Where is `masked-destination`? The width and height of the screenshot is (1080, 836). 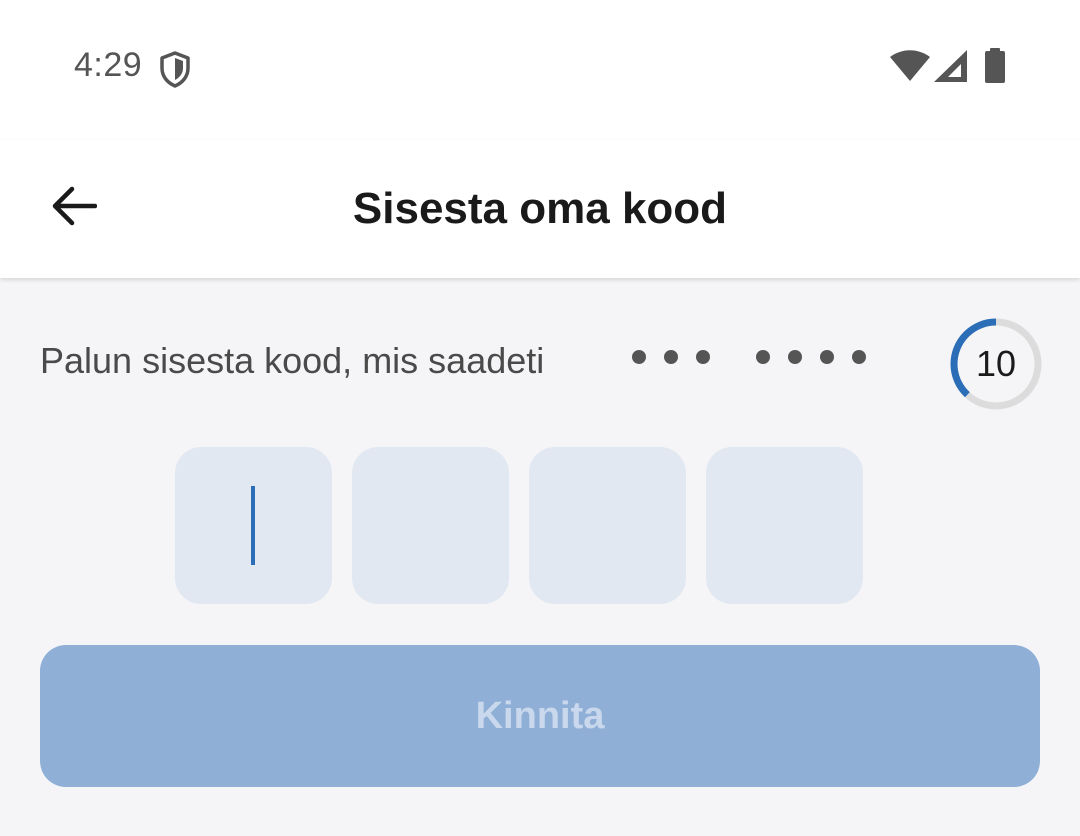
masked-destination is located at coordinates (749, 357).